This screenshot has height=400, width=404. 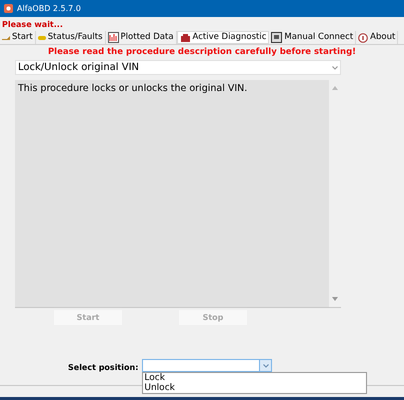 What do you see at coordinates (335, 299) in the screenshot?
I see `scroll-down-icon` at bounding box center [335, 299].